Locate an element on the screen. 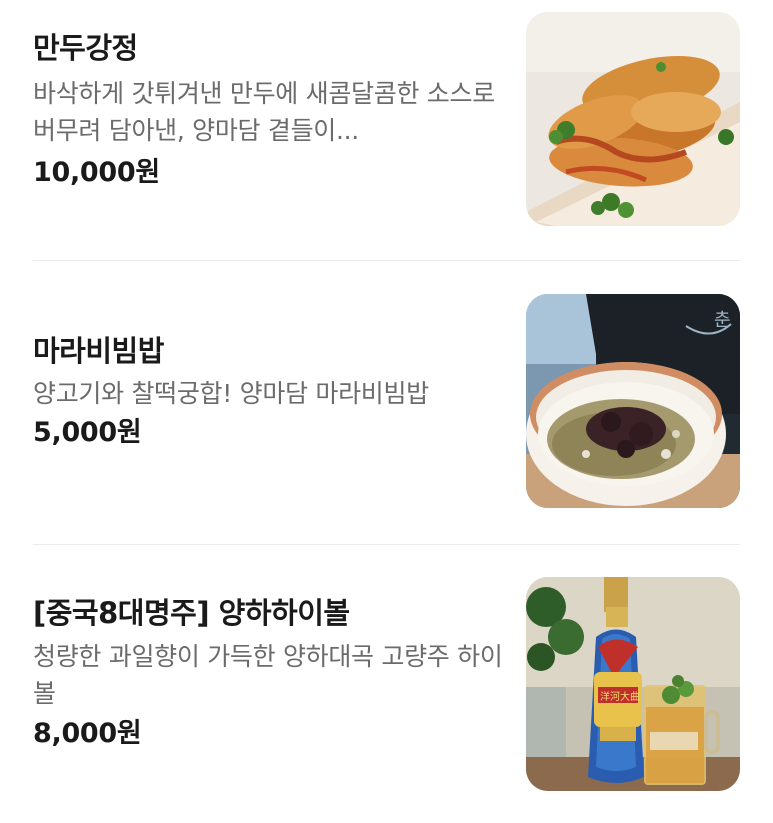 The height and width of the screenshot is (823, 773). fried-dumpling-image is located at coordinates (633, 119).